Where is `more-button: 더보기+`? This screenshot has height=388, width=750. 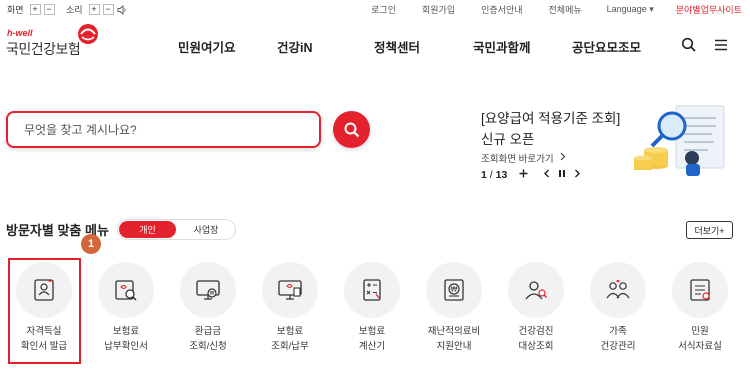
more-button: 더보기+ is located at coordinates (709, 230).